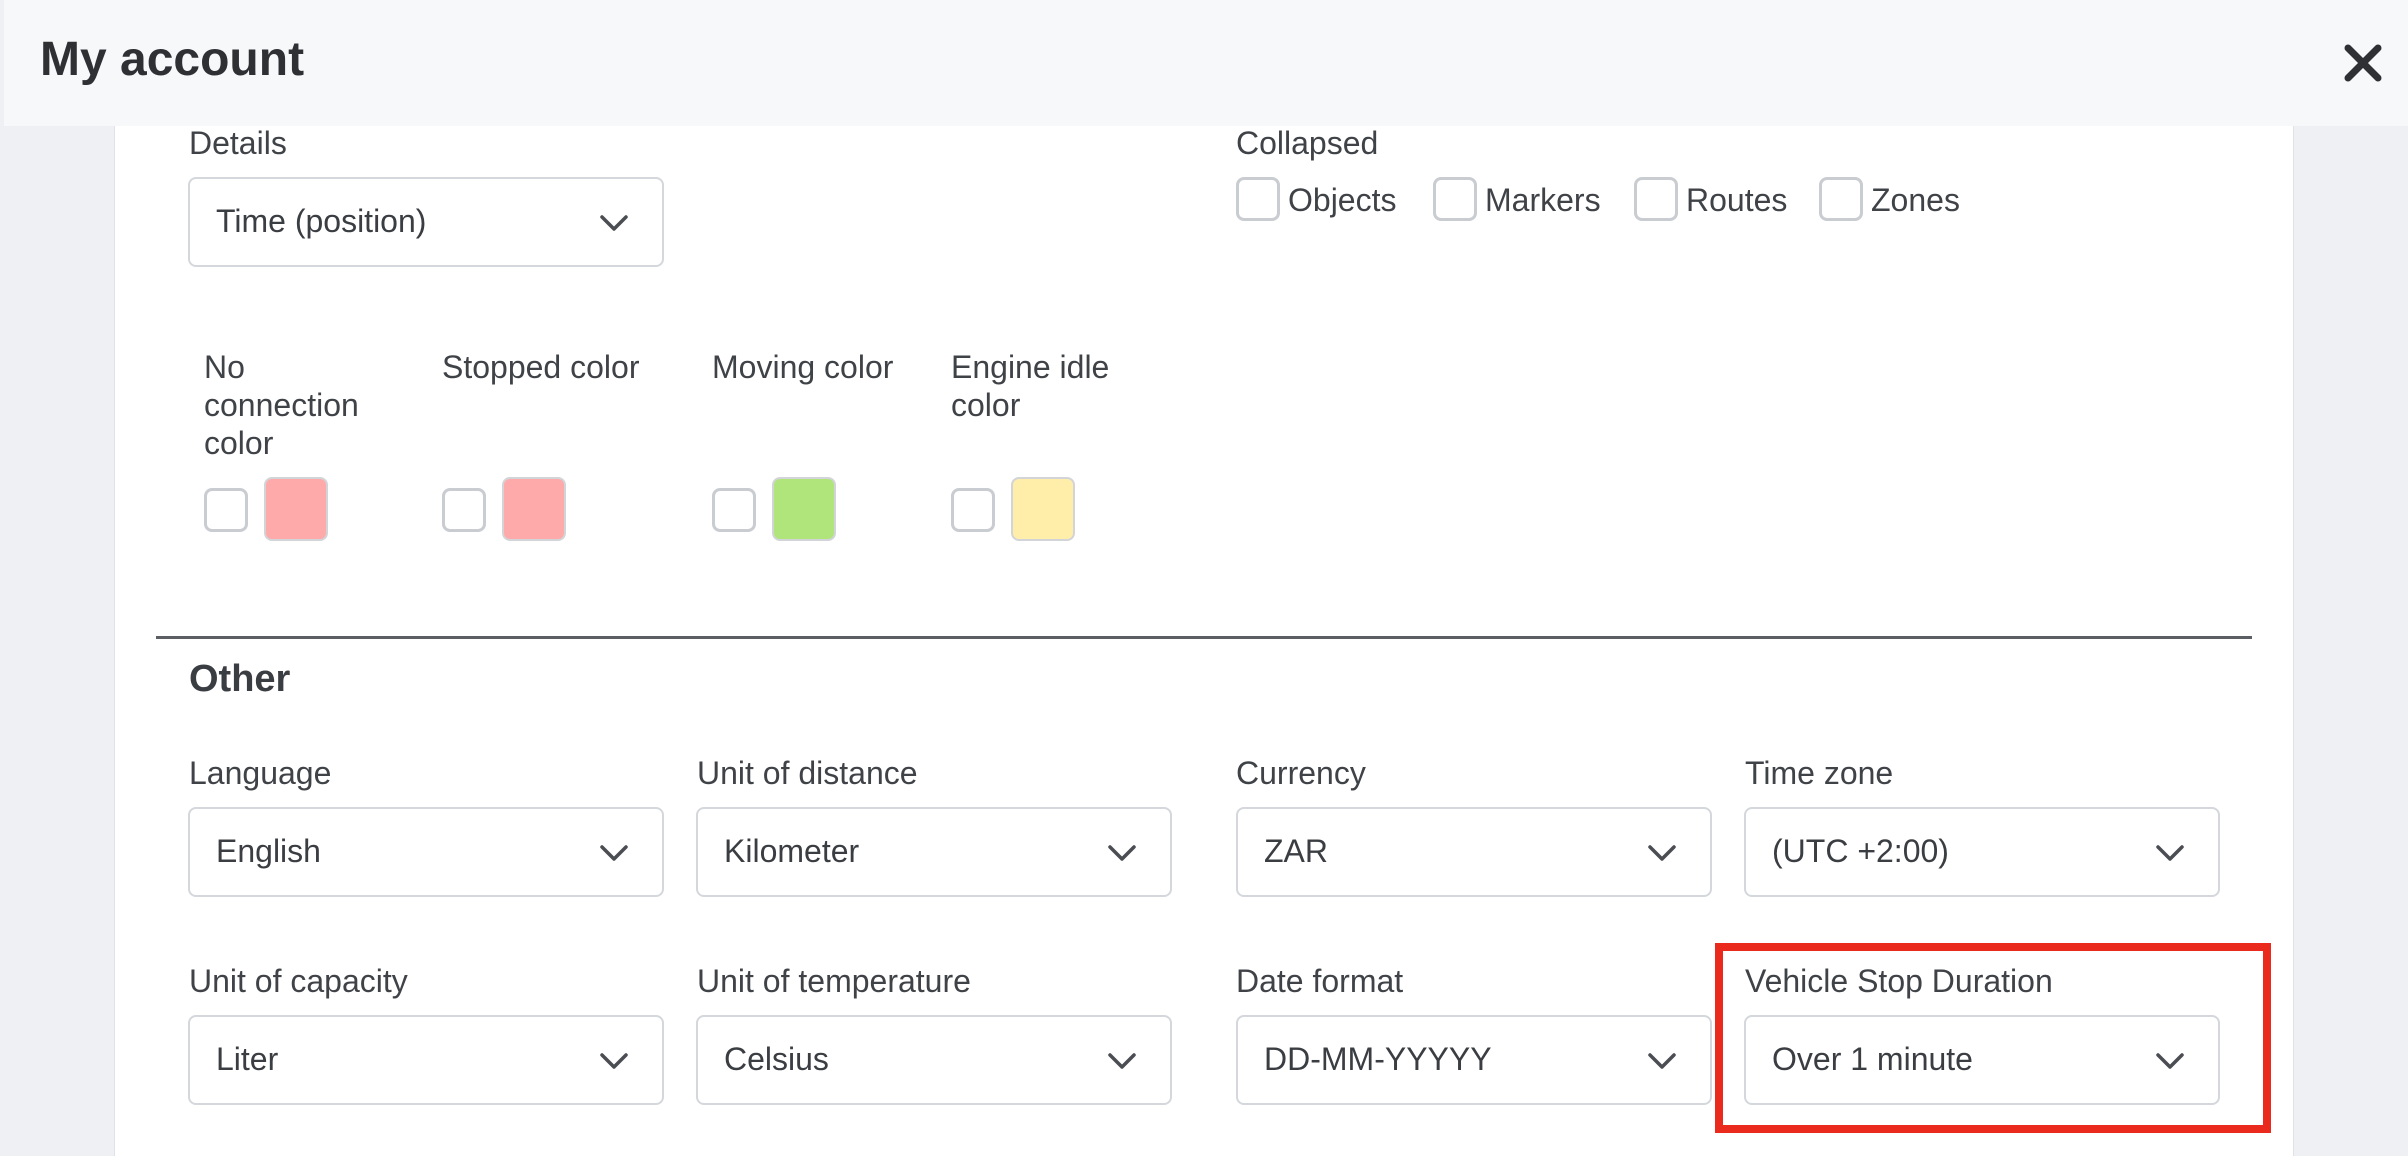 This screenshot has width=2408, height=1156. Describe the element at coordinates (803, 367) in the screenshot. I see `moving-color-label: Moving color` at that location.